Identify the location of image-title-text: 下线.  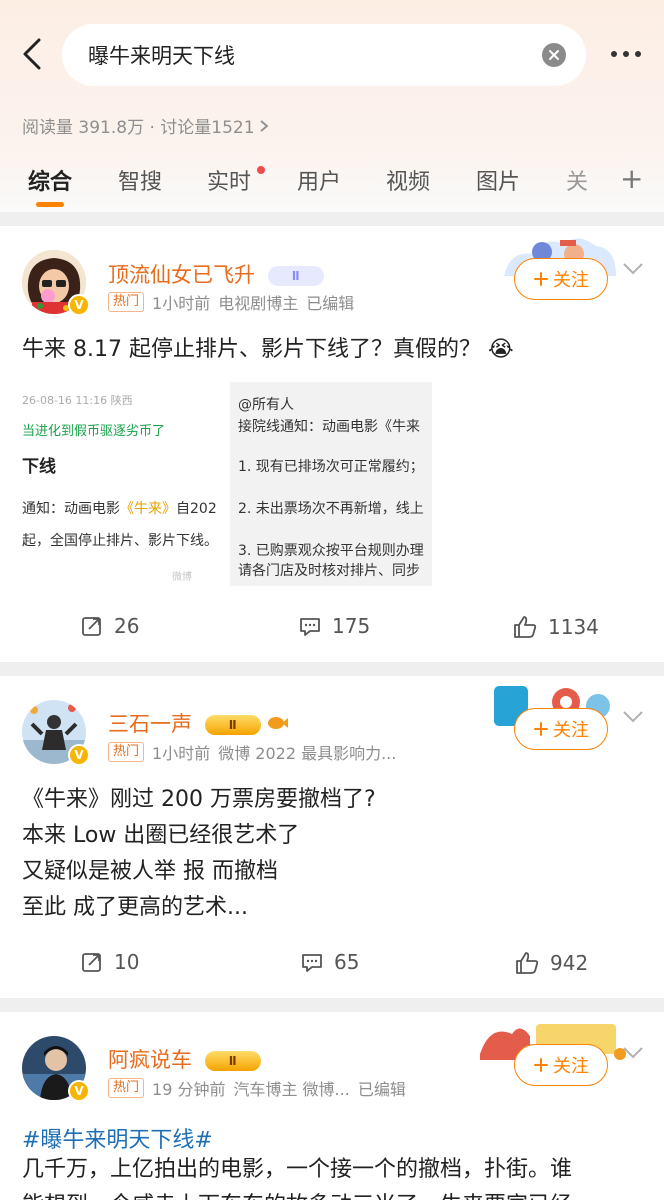
(39, 467).